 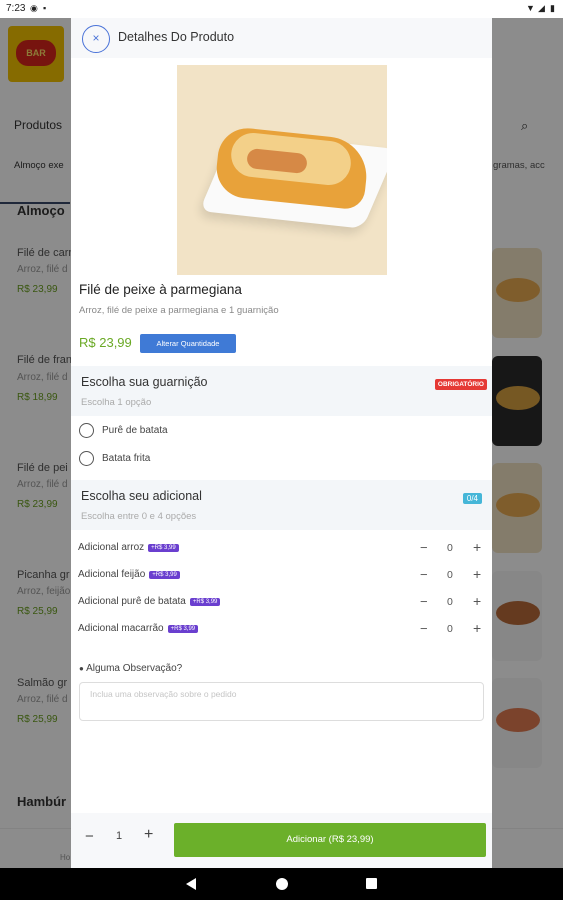 What do you see at coordinates (281, 701) in the screenshot?
I see `observation-input` at bounding box center [281, 701].